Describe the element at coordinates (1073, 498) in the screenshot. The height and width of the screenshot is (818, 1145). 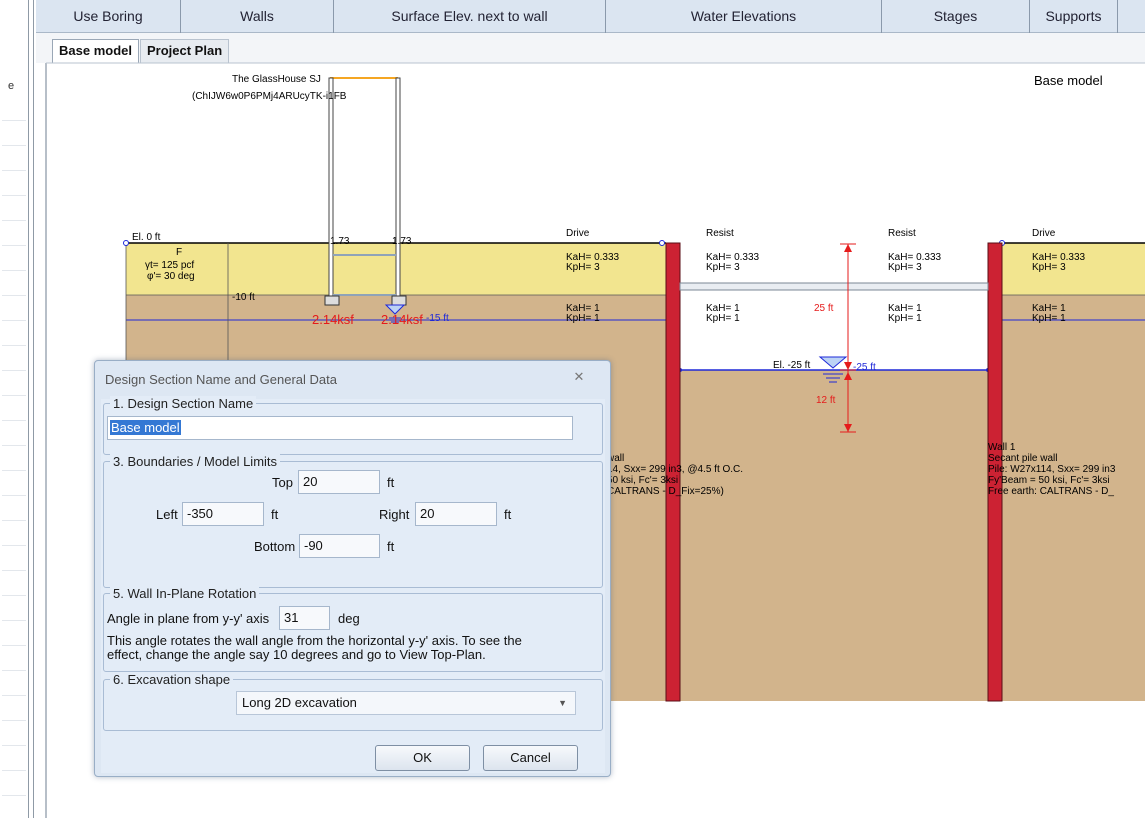
I see `soil-layer-lower-right` at that location.